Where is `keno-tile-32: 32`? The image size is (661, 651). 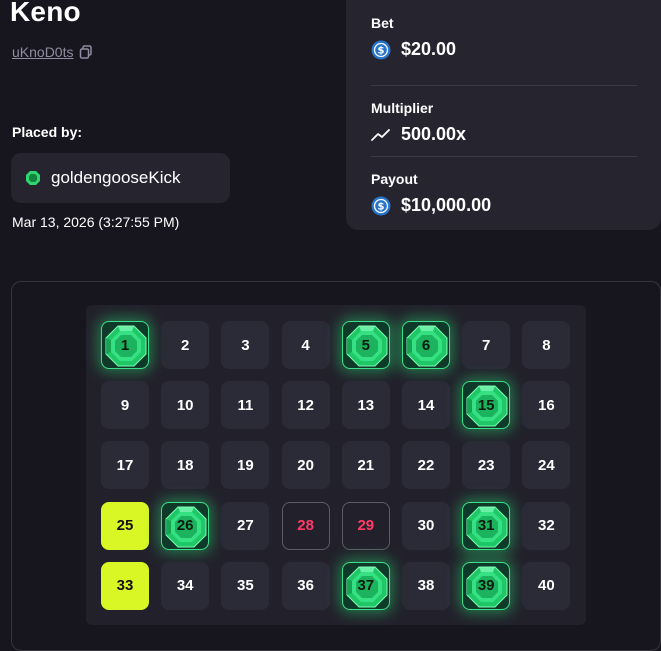 keno-tile-32: 32 is located at coordinates (546, 525).